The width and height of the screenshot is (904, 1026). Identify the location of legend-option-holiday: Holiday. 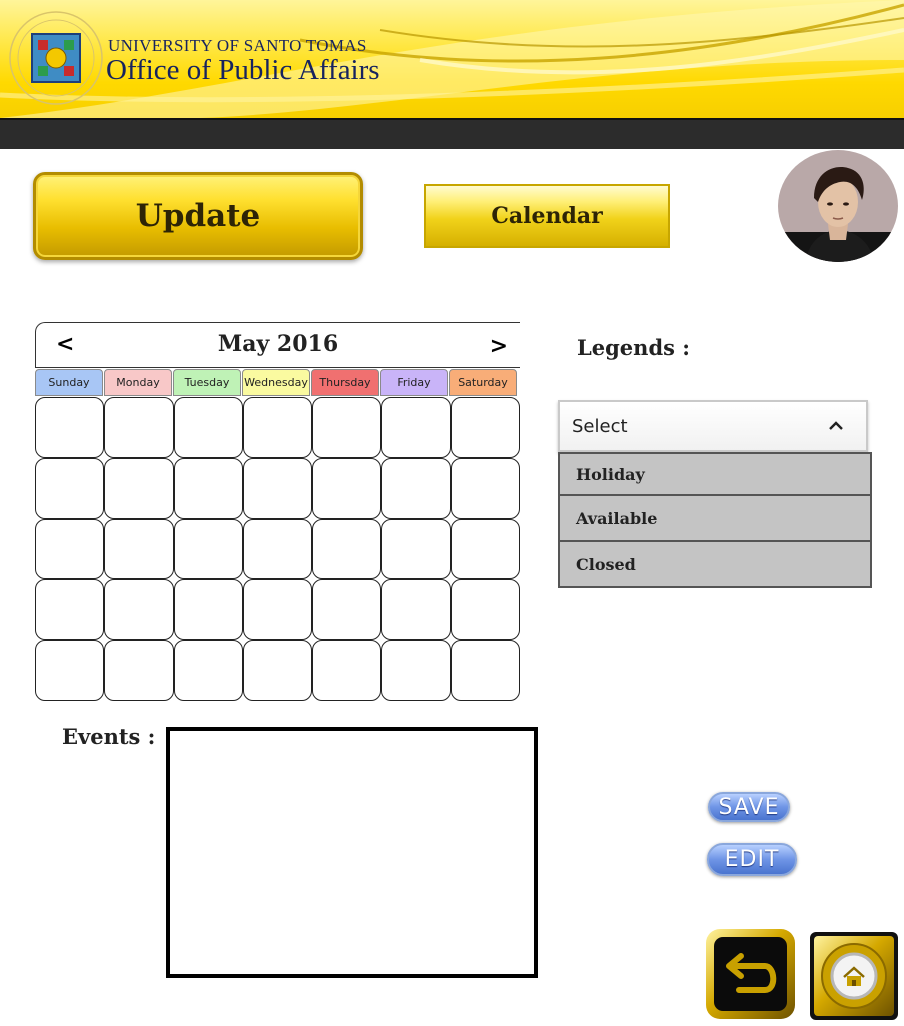
(715, 474).